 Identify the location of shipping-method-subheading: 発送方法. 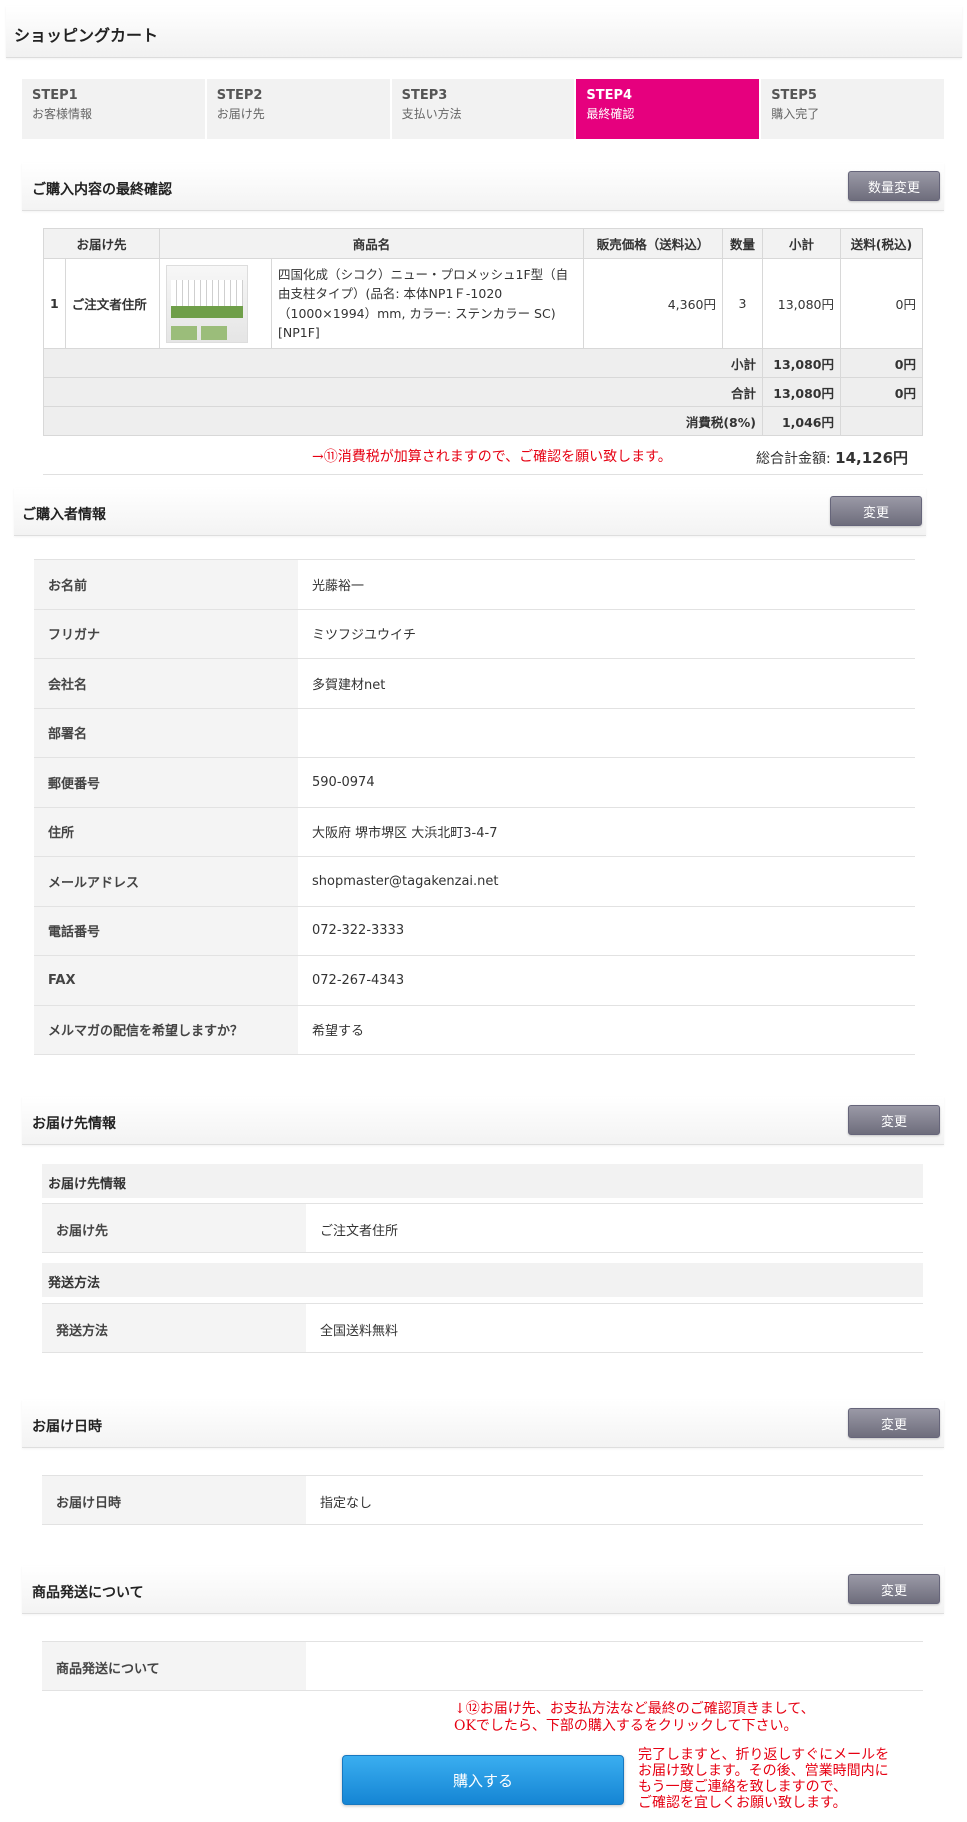
(482, 1280).